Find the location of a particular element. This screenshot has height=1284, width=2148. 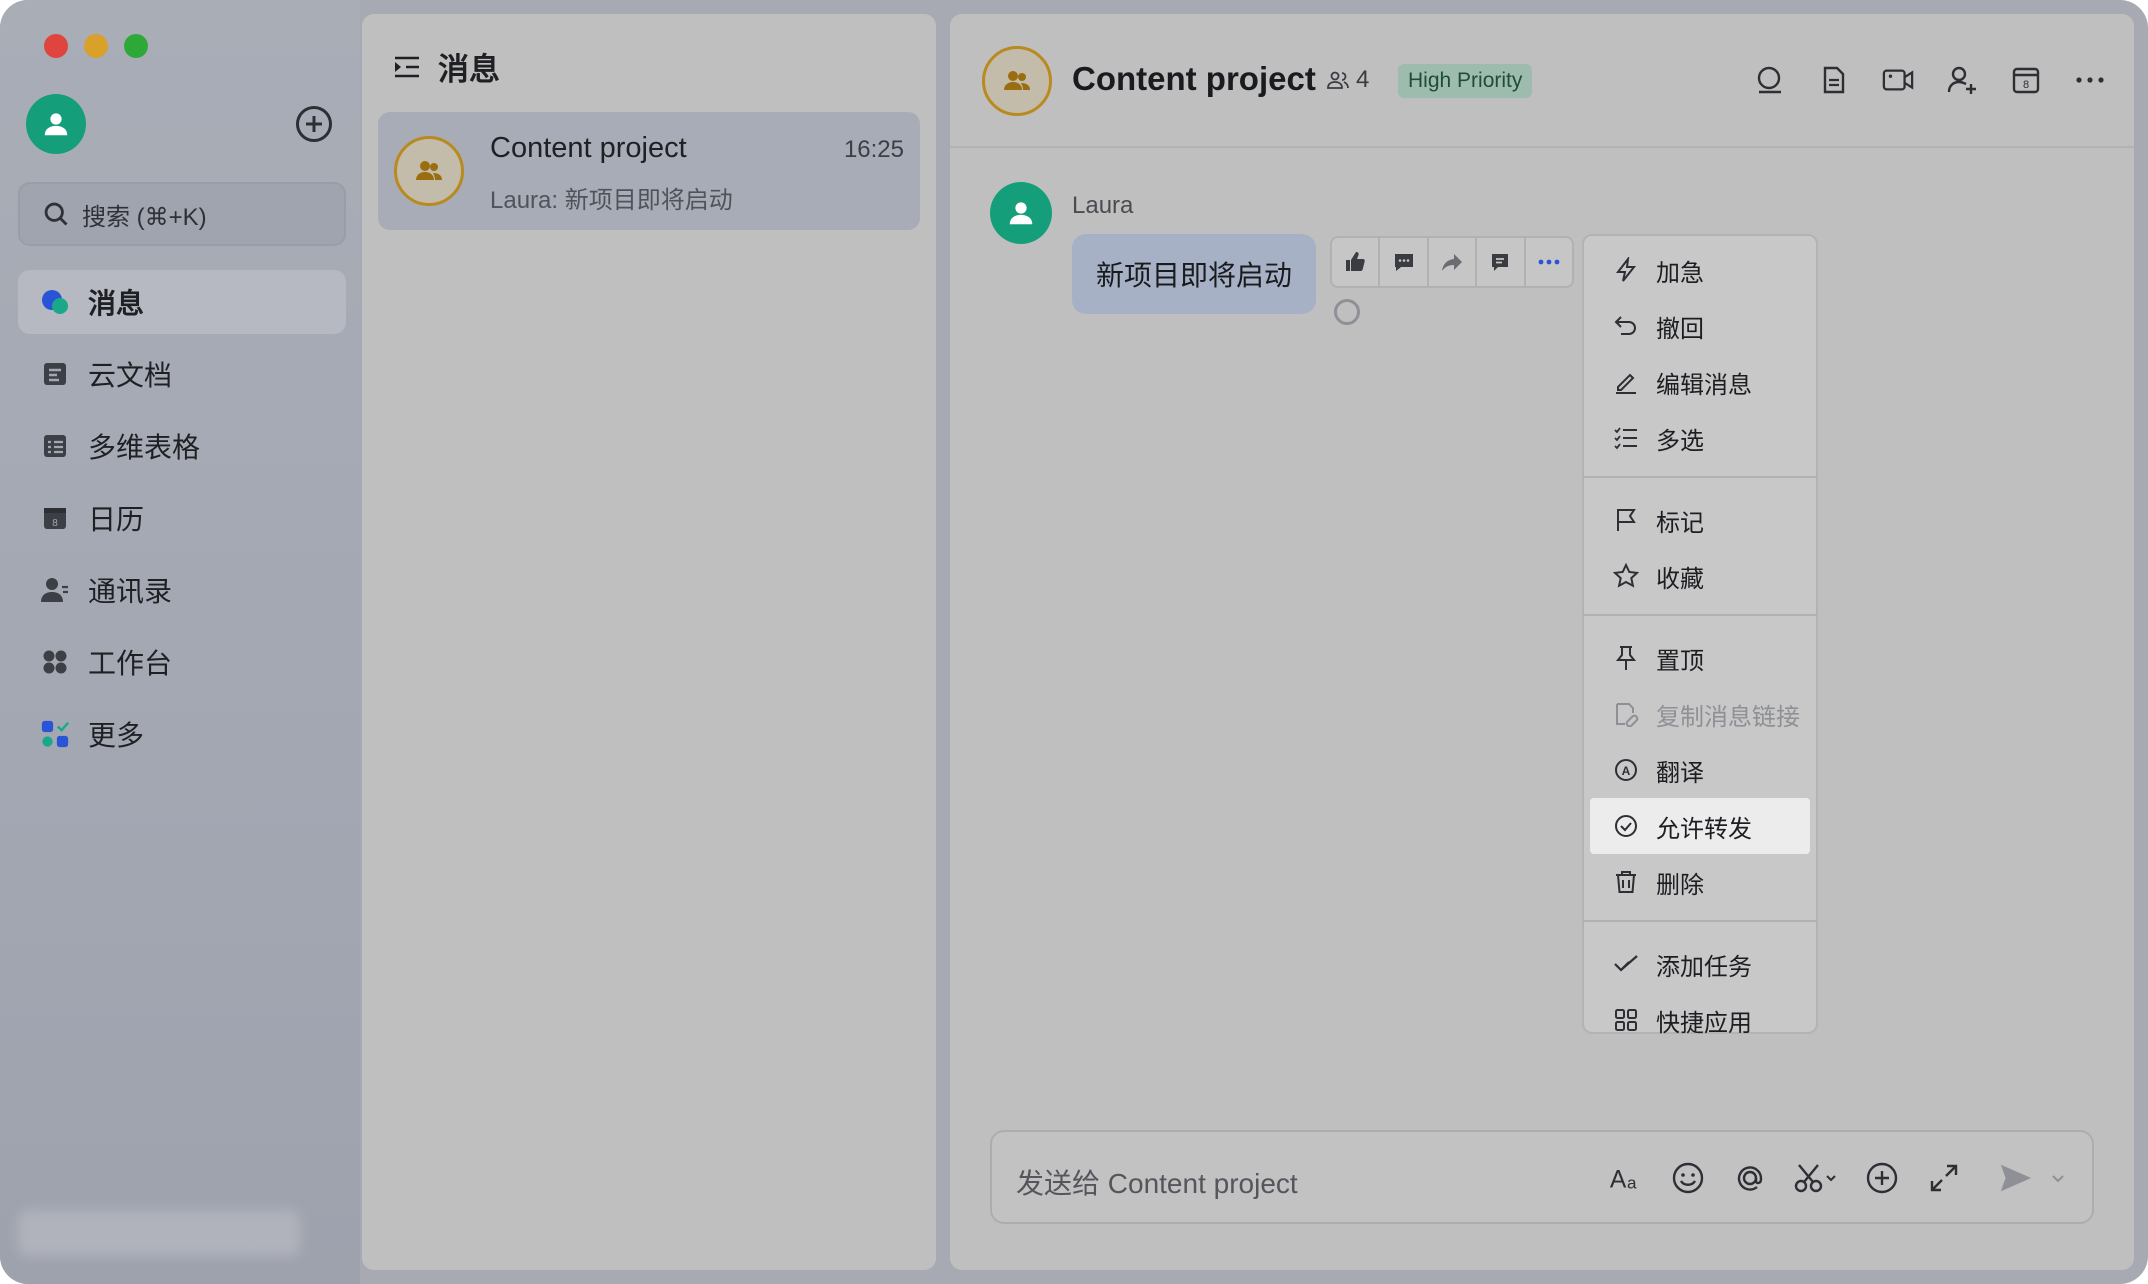

search-input: 搜索 (⌘+K) is located at coordinates (182, 214).